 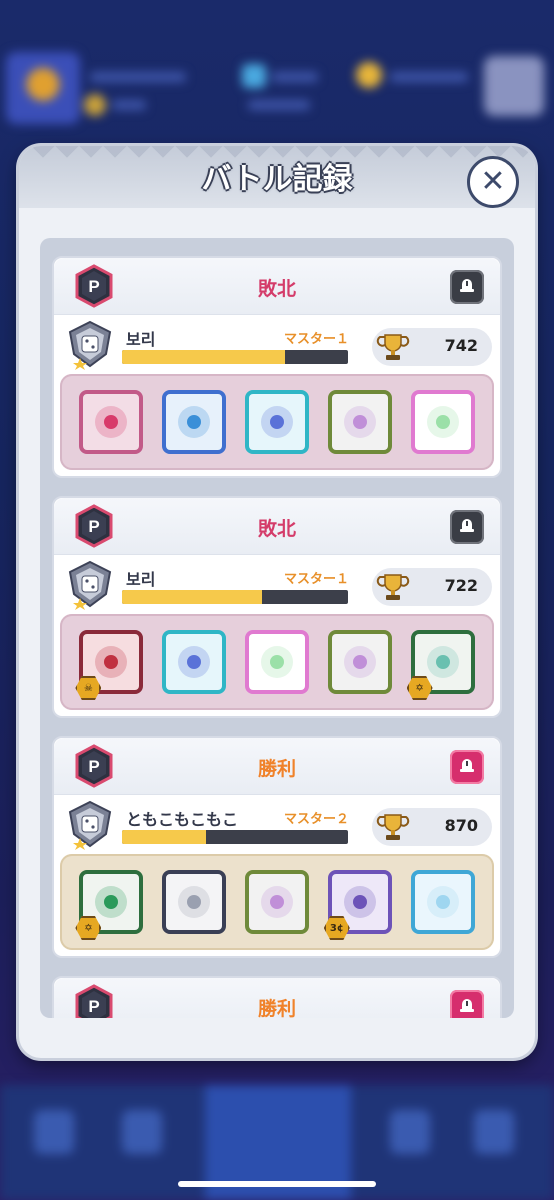 I want to click on dice-class-badge-icon: 3¢, so click(x=336, y=928).